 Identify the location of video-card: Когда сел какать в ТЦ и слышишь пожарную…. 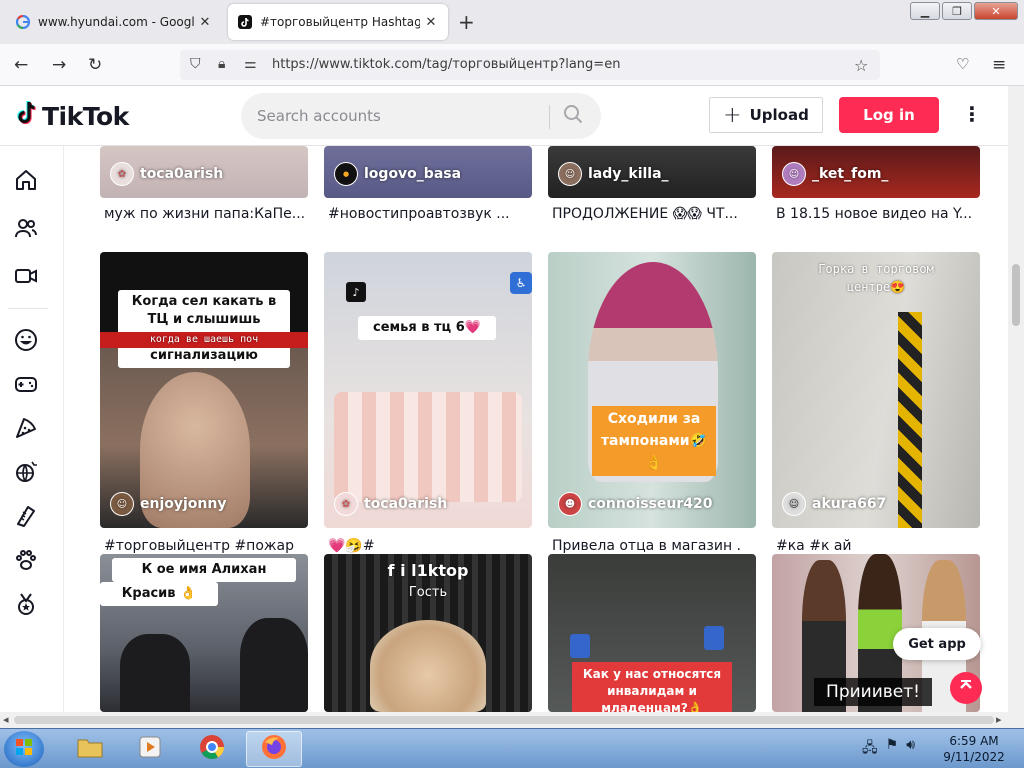
(204, 390).